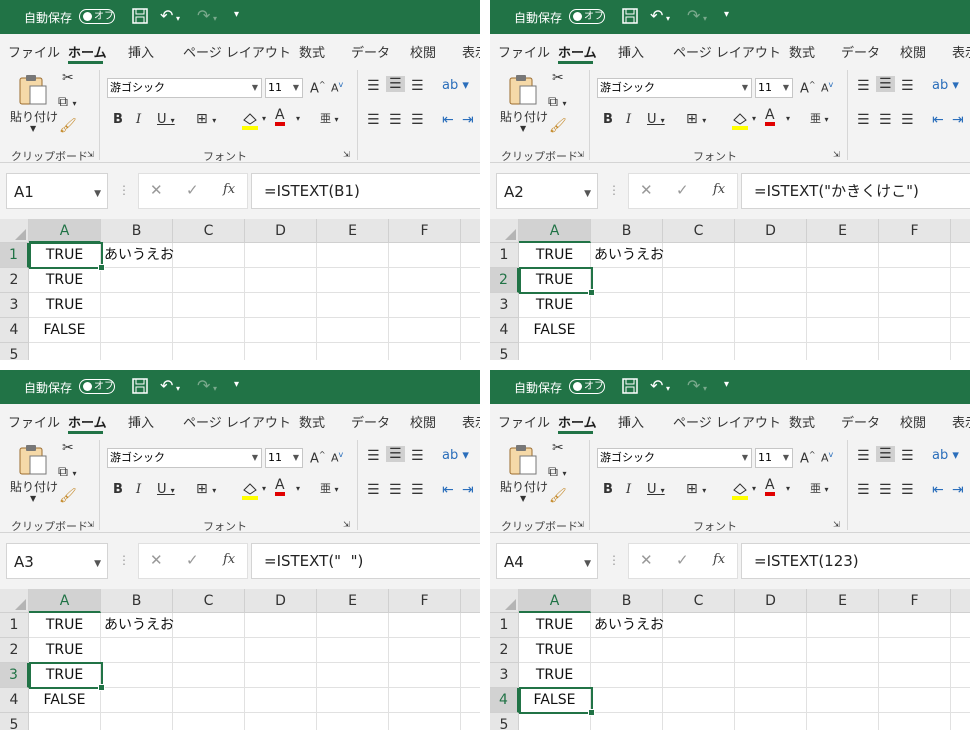 Image resolution: width=970 pixels, height=730 pixels. I want to click on column-header: A, so click(555, 601).